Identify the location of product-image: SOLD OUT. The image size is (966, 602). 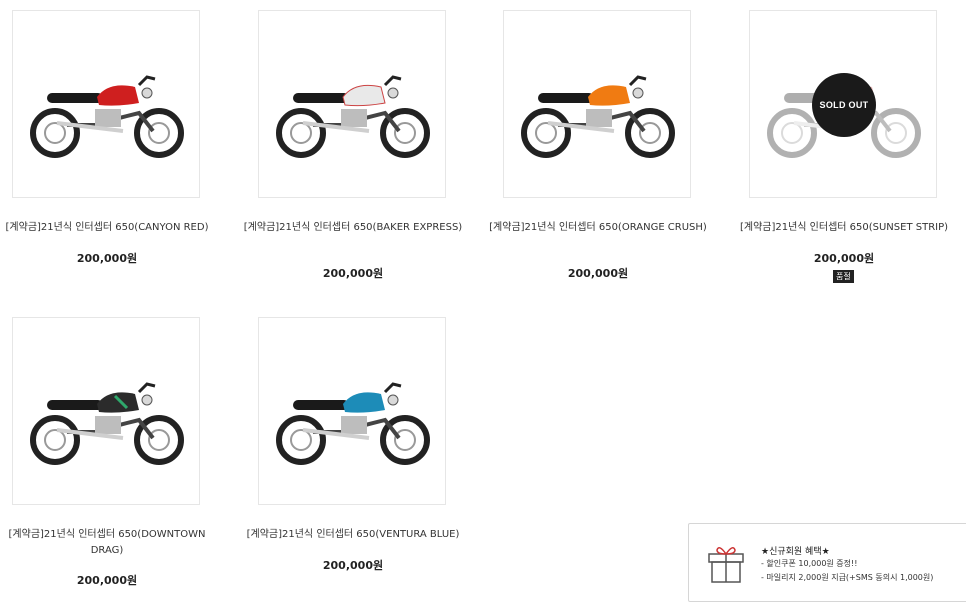
(843, 104).